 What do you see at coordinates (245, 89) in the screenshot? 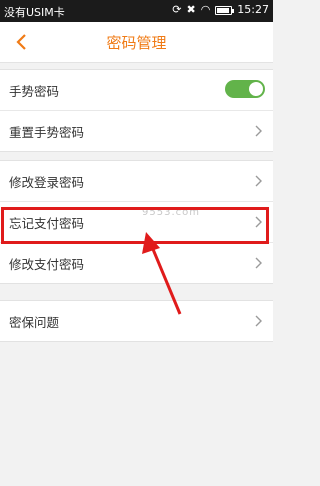
I see `gesture-password-toggle` at bounding box center [245, 89].